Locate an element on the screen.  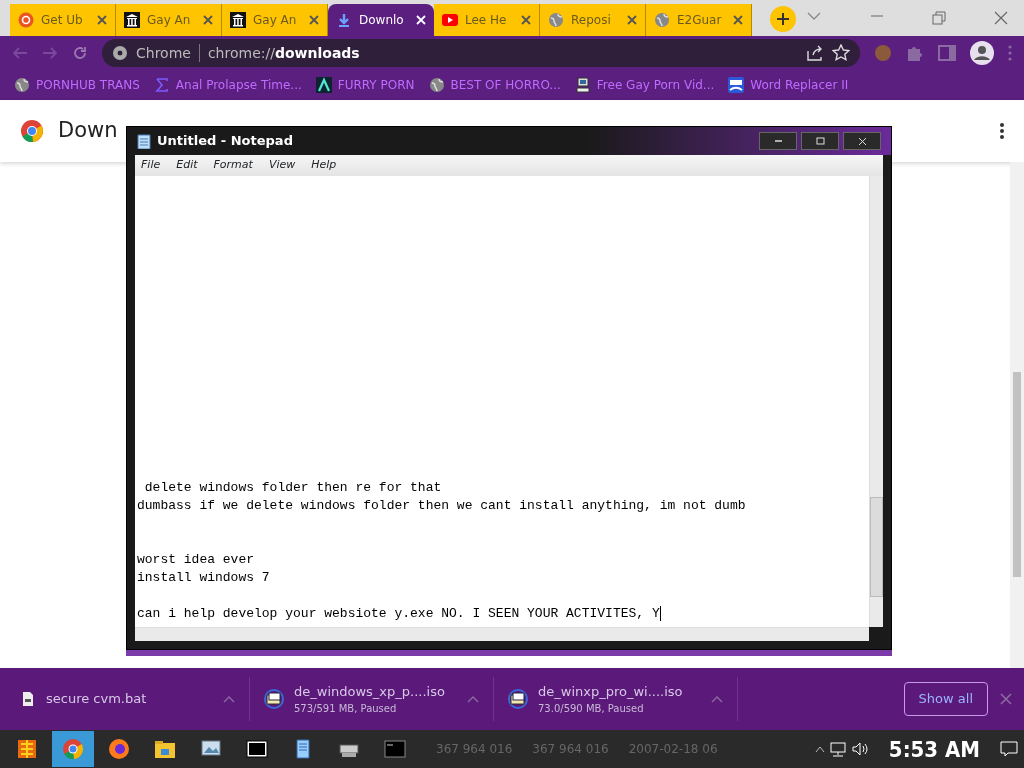
browser-tab: E2Guar is located at coordinates (699, 20).